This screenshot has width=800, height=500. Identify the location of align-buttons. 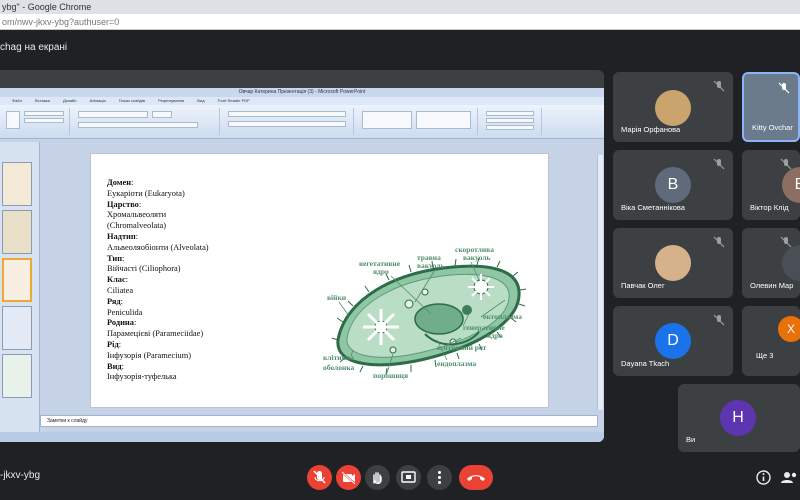
(287, 124).